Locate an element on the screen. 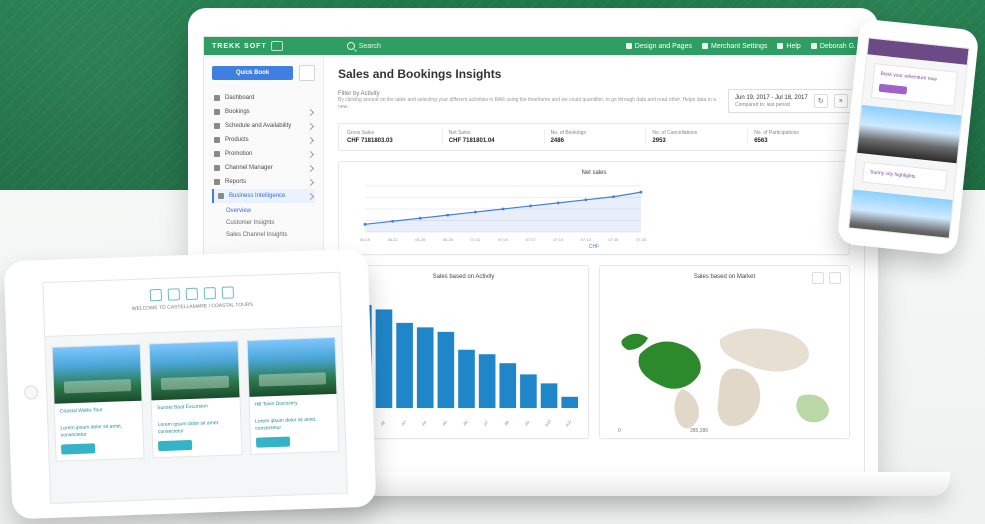 The image size is (985, 524). kpi-net-sales: Net Sales CHF 7181801.04 is located at coordinates (488, 137).